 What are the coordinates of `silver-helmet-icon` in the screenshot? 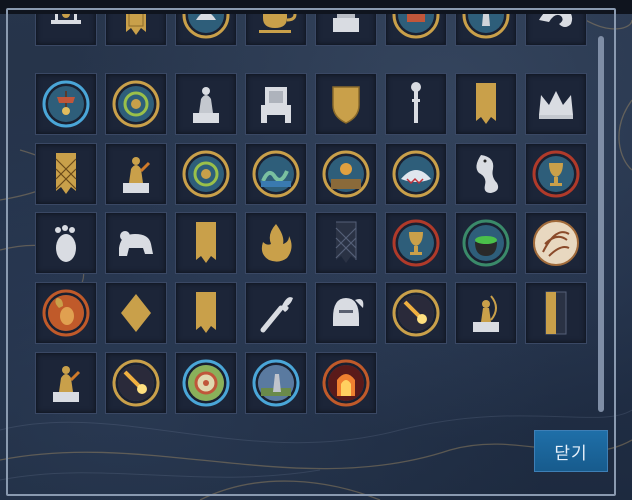 It's located at (348, 312).